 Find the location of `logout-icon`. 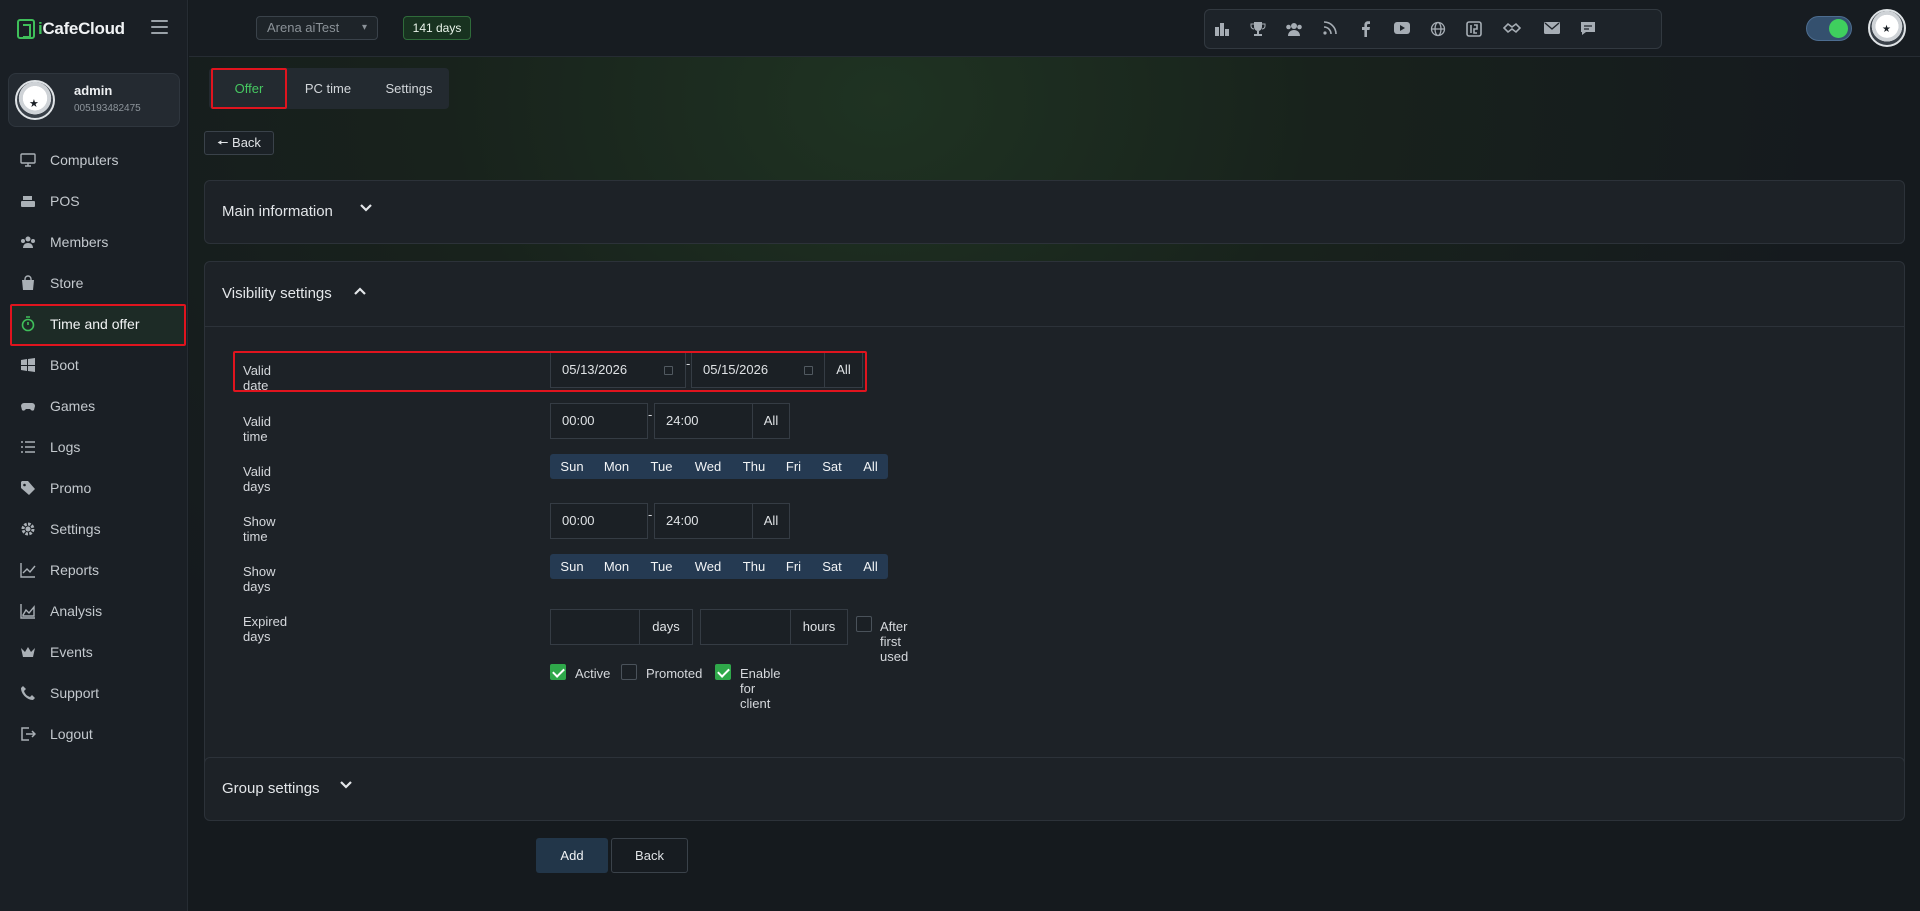

logout-icon is located at coordinates (28, 734).